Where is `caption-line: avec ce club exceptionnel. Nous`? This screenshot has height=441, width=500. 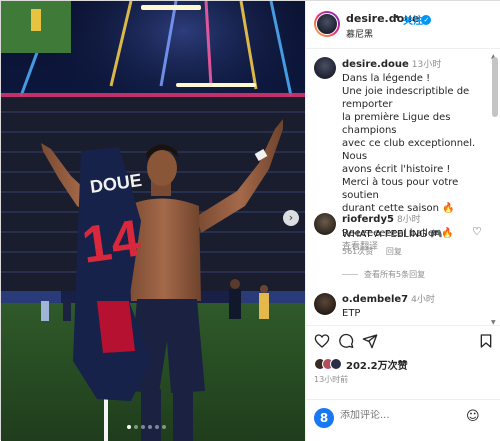
caption-line: avec ce club exceptionnel. Nous is located at coordinates (409, 150).